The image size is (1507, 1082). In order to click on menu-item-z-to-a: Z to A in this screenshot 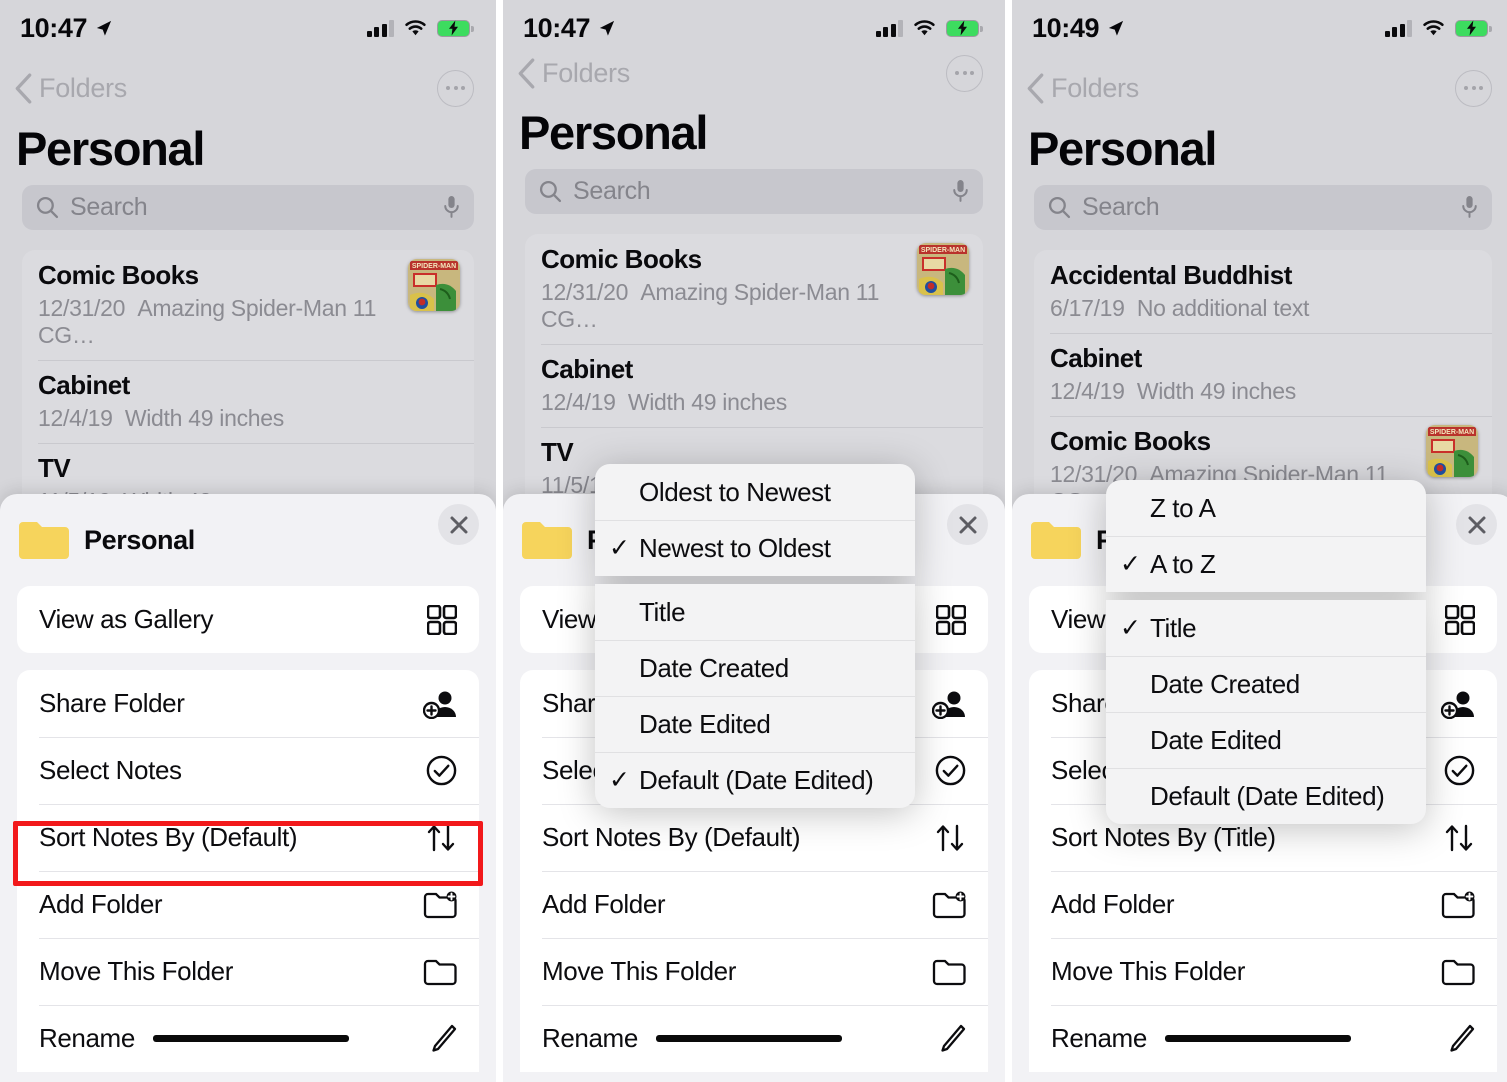, I will do `click(1266, 508)`.